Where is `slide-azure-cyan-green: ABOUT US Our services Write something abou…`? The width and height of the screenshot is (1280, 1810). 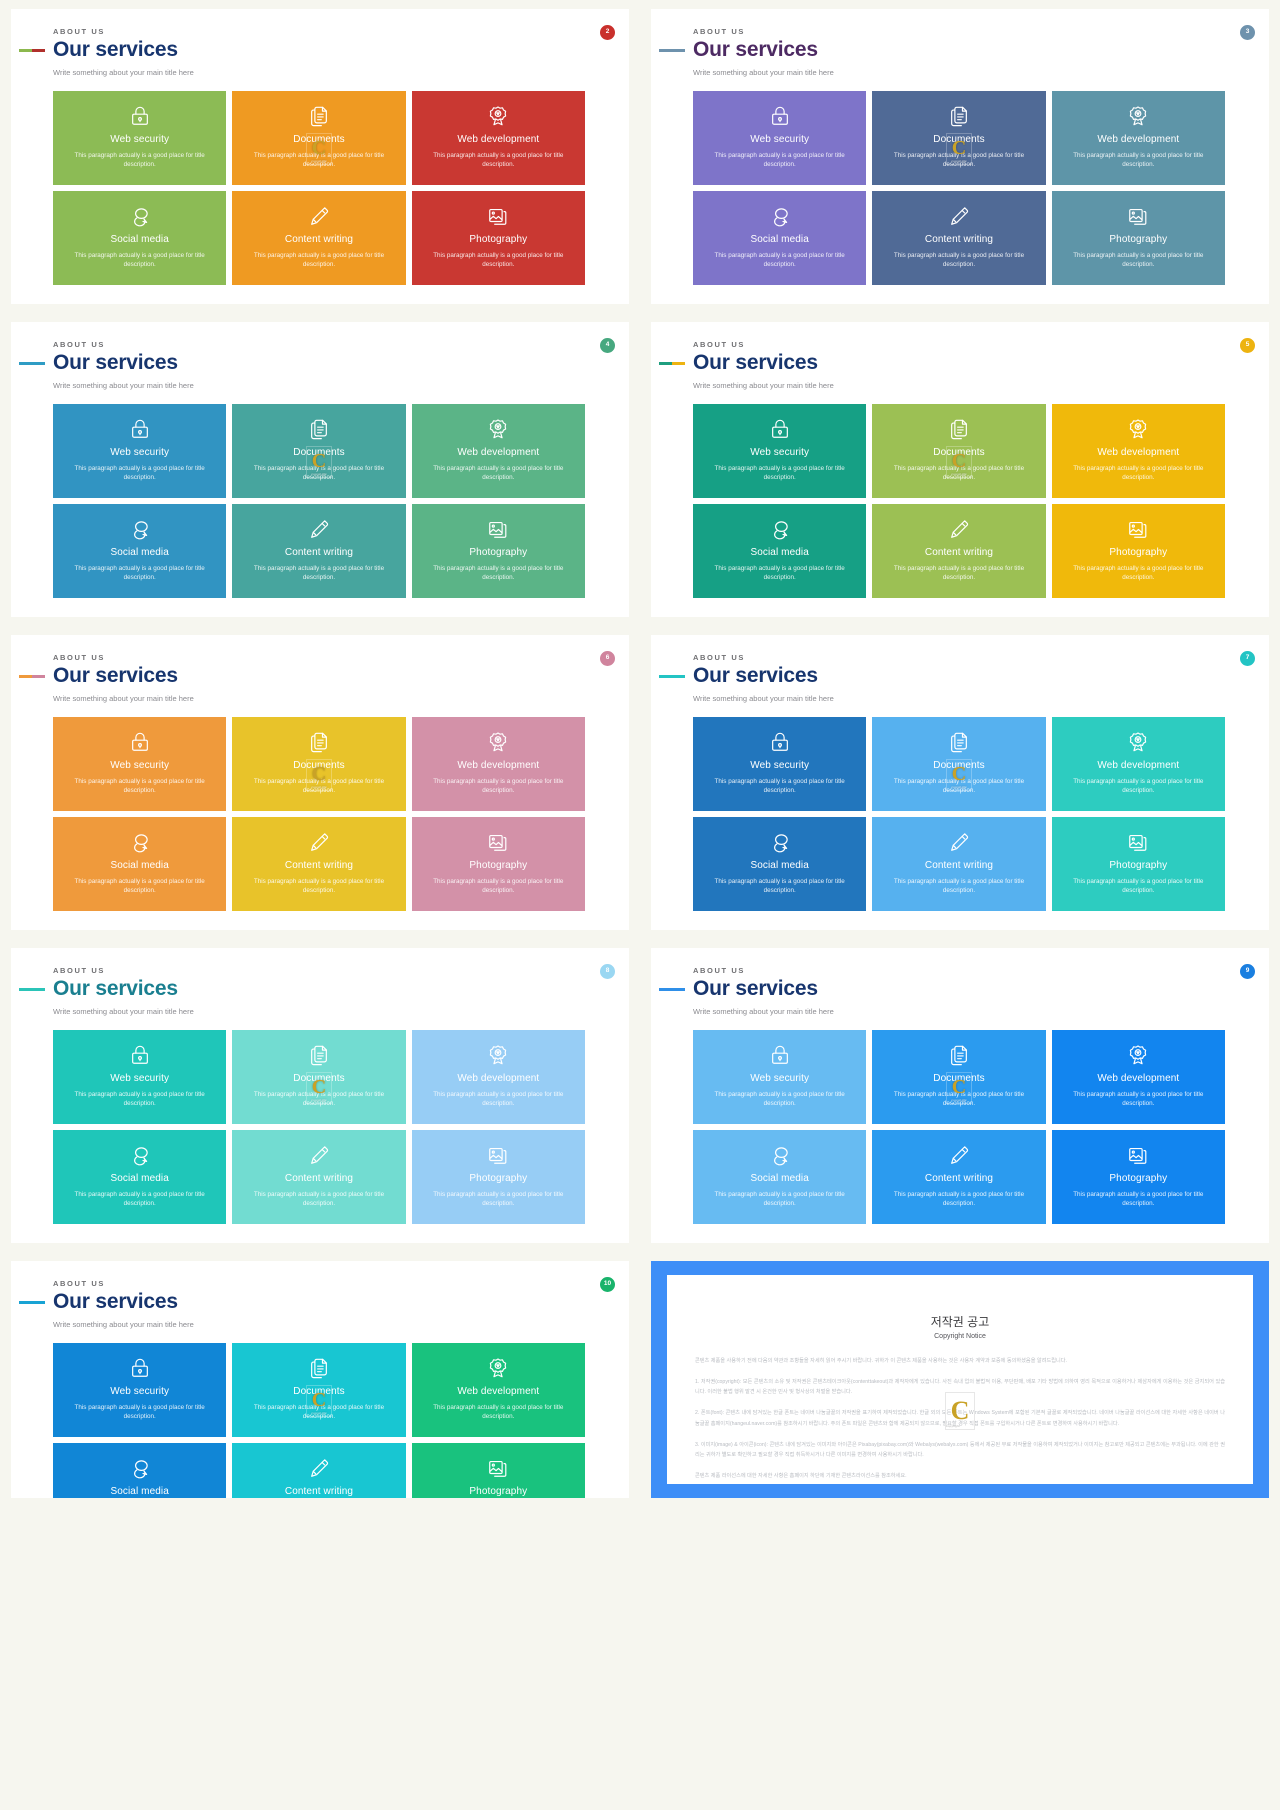 slide-azure-cyan-green: ABOUT US Our services Write something abou… is located at coordinates (320, 1379).